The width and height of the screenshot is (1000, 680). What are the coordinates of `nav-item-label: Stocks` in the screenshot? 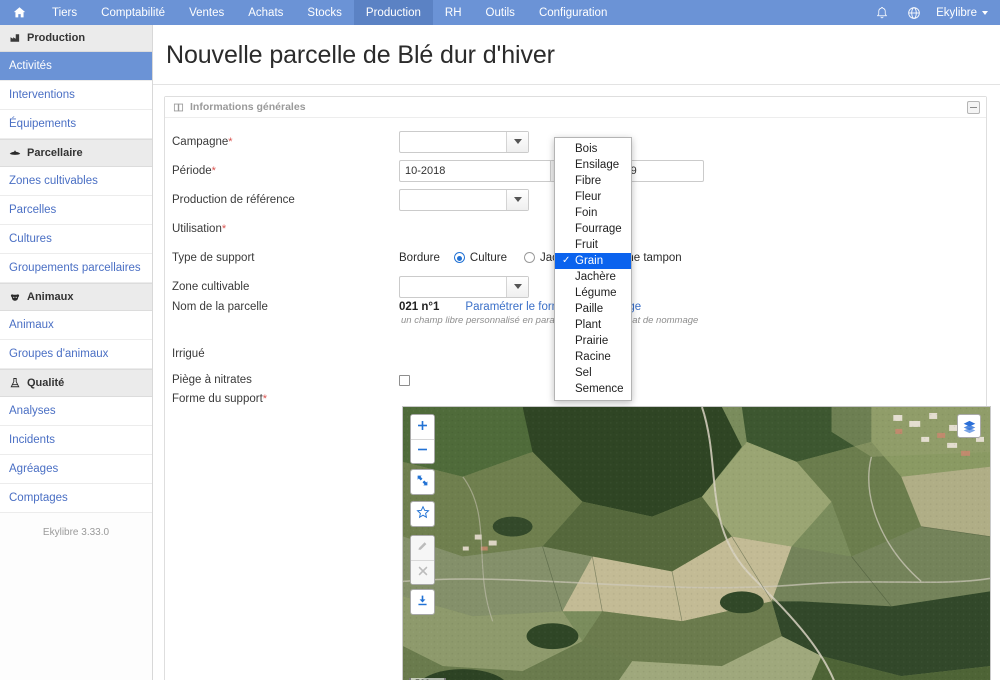 It's located at (324, 12).